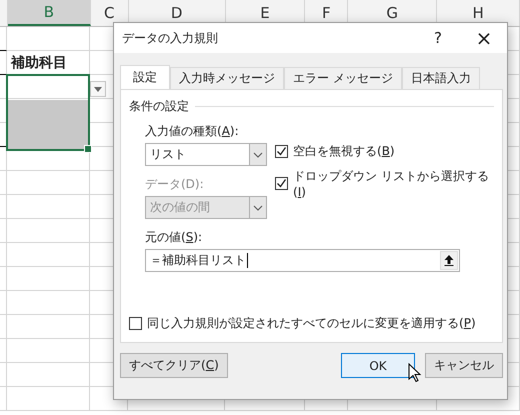 This screenshot has height=415, width=520. Describe the element at coordinates (170, 38) in the screenshot. I see `window-title: データの入力規則` at that location.